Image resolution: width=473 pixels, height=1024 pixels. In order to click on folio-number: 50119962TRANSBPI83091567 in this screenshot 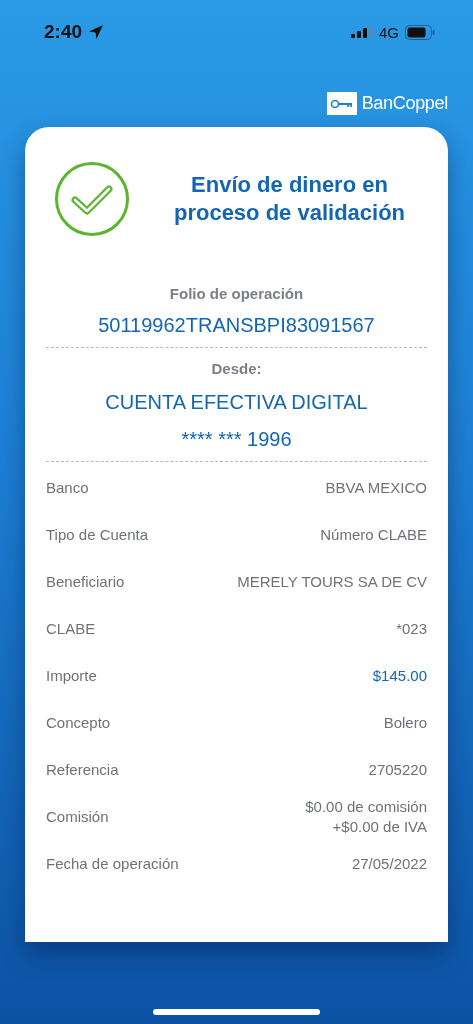, I will do `click(236, 325)`.